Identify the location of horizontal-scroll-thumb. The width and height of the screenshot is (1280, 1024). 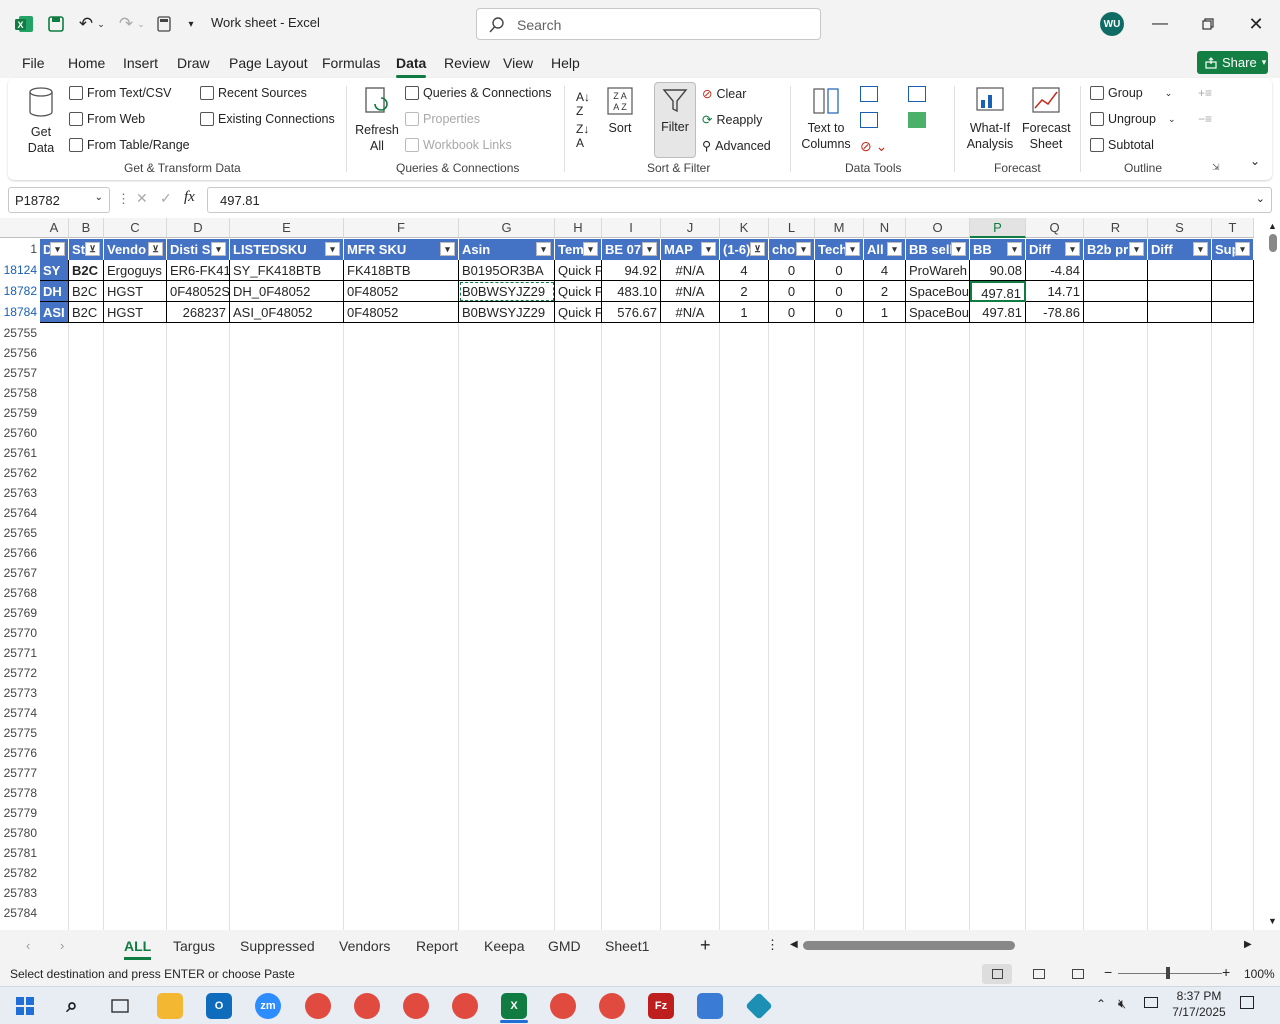
(909, 945).